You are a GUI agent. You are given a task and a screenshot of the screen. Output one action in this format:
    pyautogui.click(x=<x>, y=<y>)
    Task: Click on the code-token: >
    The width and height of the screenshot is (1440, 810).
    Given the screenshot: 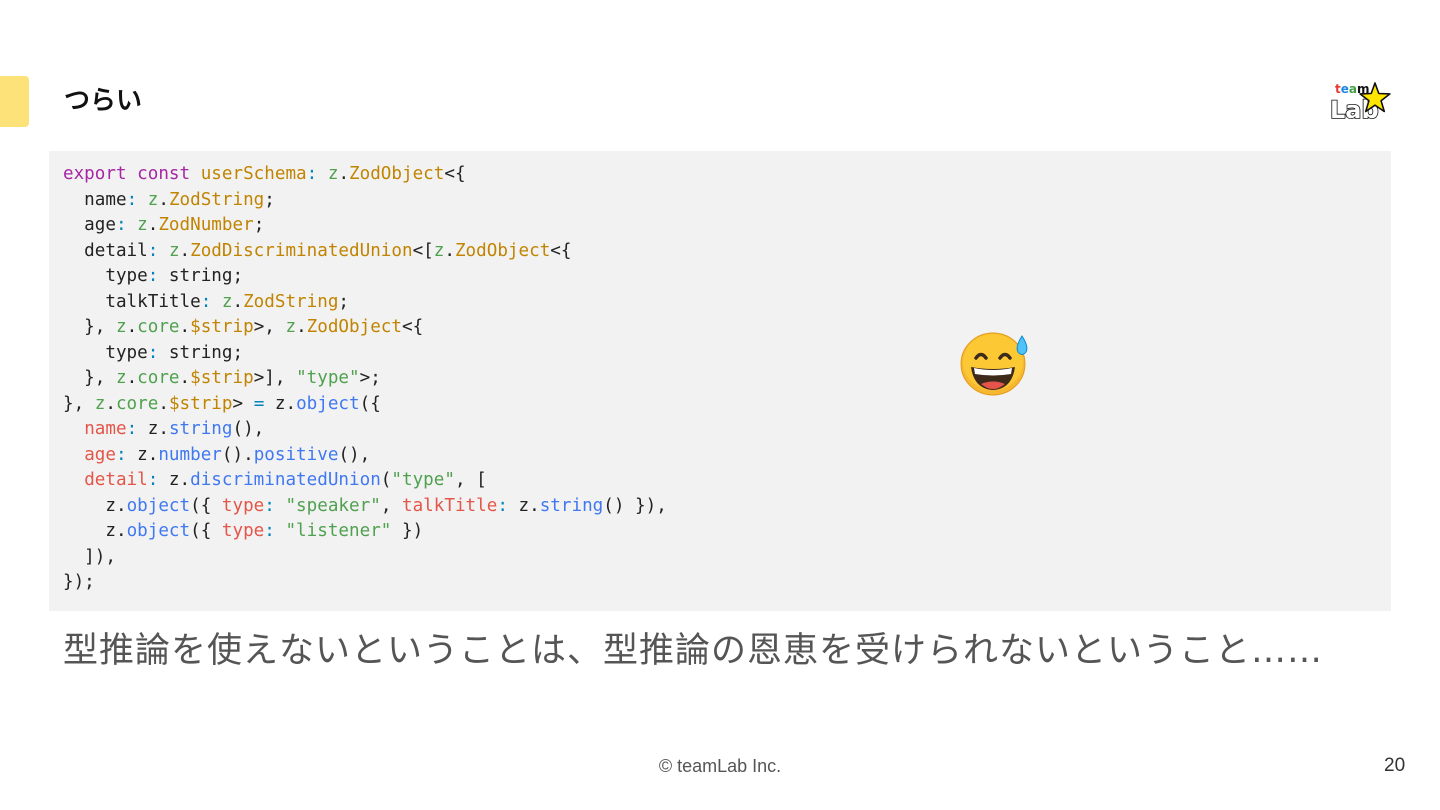 What is the action you would take?
    pyautogui.click(x=243, y=403)
    